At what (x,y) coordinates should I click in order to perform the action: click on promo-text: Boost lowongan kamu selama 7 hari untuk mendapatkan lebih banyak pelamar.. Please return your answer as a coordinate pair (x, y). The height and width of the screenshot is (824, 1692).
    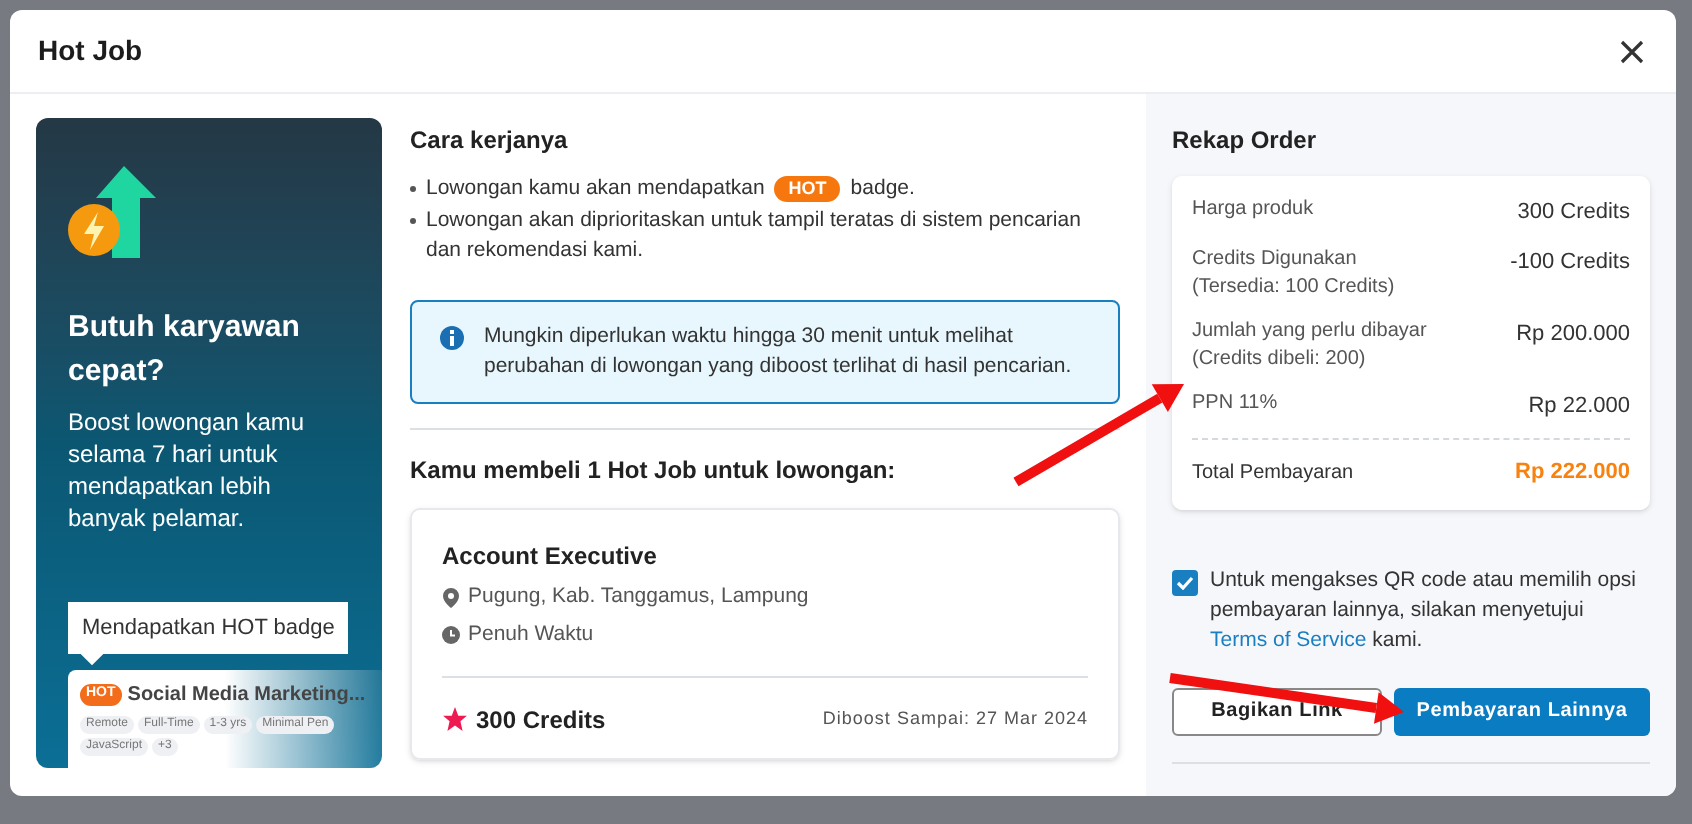
    Looking at the image, I should click on (187, 470).